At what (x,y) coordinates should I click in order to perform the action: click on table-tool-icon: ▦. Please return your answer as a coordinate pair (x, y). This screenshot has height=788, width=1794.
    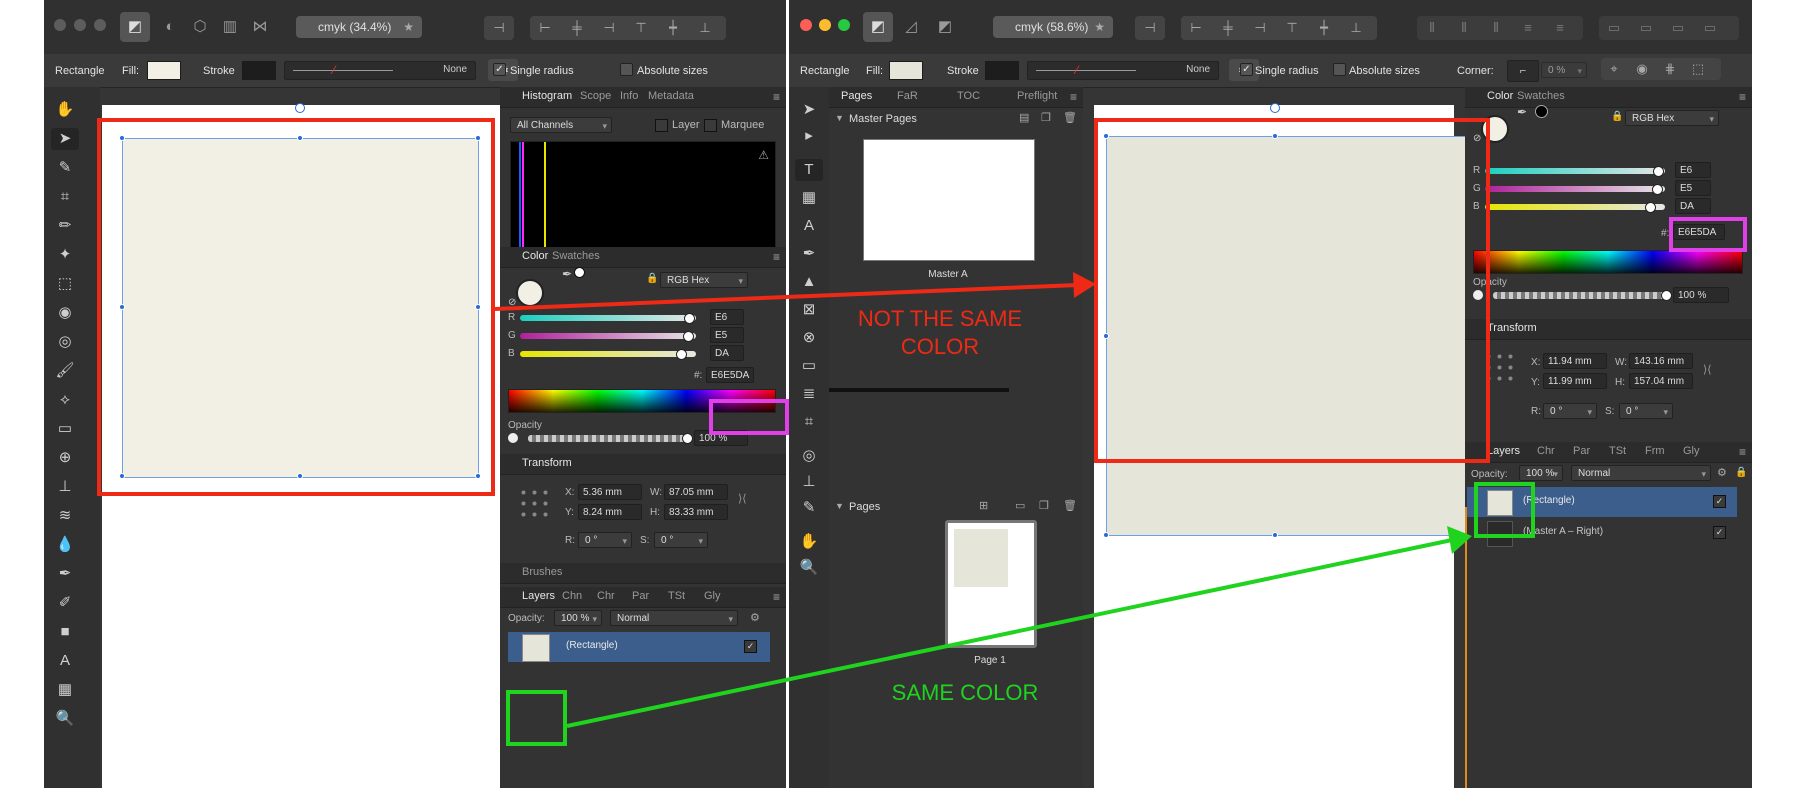
    Looking at the image, I should click on (809, 198).